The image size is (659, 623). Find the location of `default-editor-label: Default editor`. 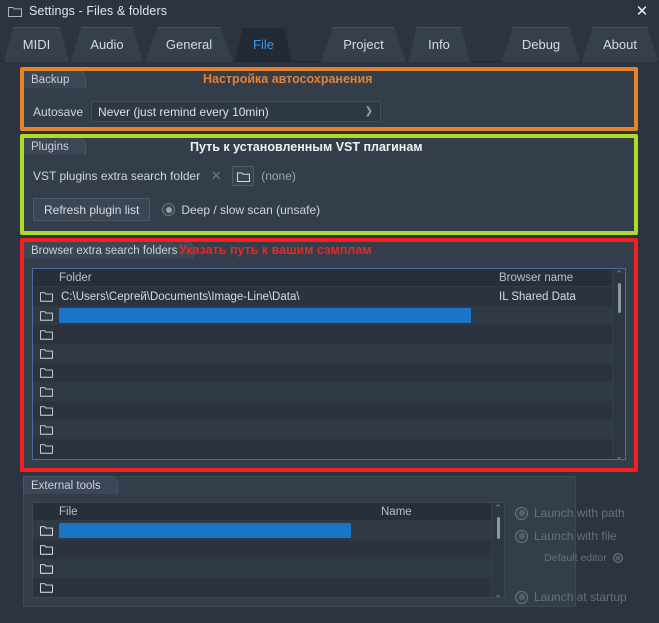

default-editor-label: Default editor is located at coordinates (575, 558).